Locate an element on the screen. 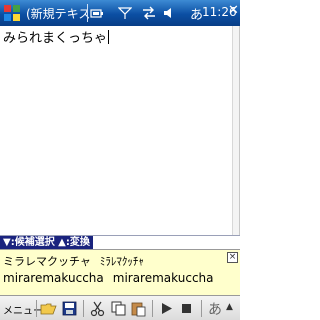 Image resolution: width=320 pixels, height=320 pixels. editor-text: みられまくっちゃ is located at coordinates (56, 36).